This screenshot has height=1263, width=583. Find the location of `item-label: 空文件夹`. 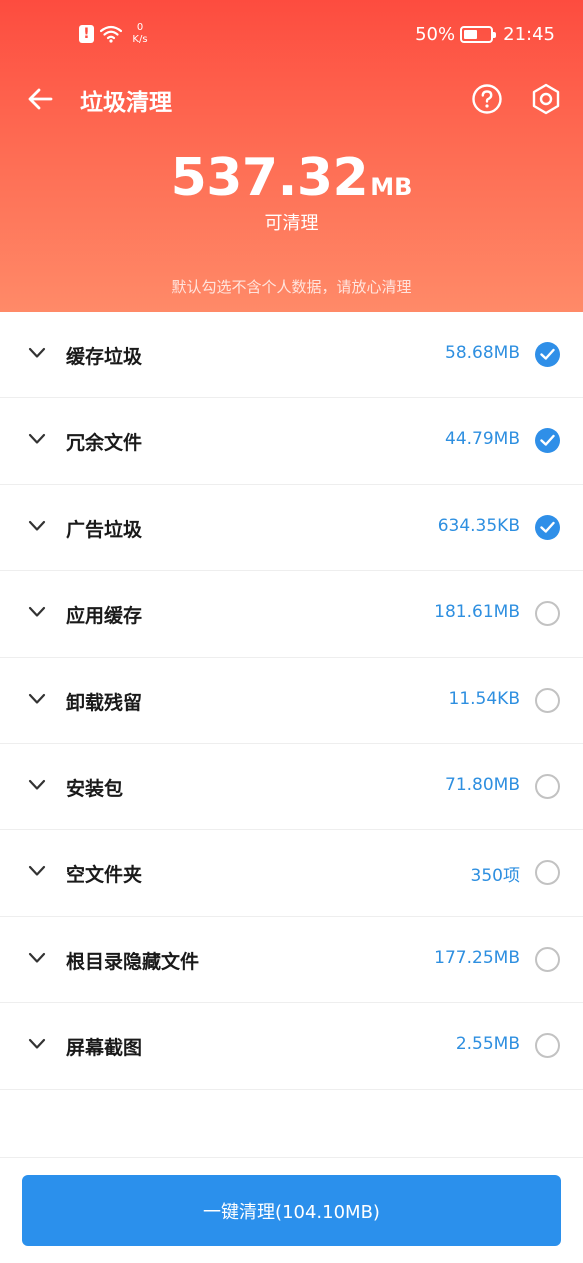

item-label: 空文件夹 is located at coordinates (104, 875).